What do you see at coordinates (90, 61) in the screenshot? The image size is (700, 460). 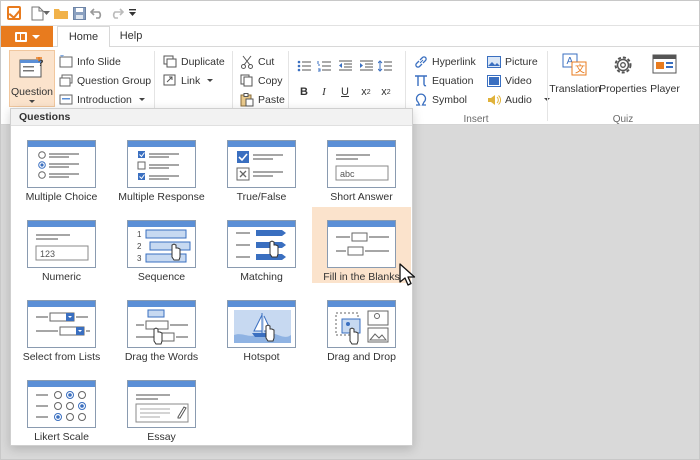 I see `info-slide-button: Info Slide` at bounding box center [90, 61].